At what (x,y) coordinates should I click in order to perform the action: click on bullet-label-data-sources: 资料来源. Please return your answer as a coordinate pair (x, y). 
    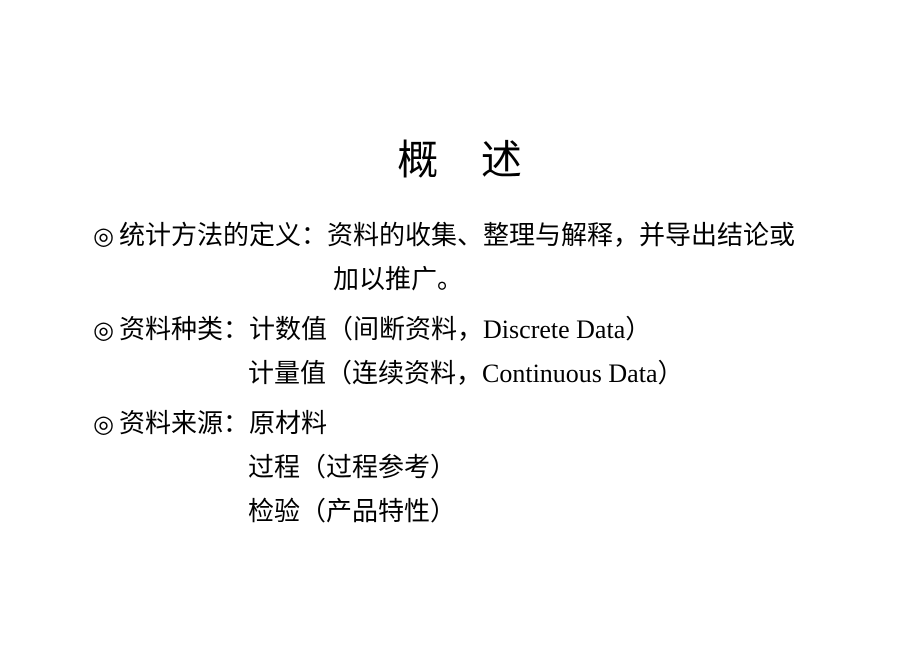
    Looking at the image, I should click on (171, 423).